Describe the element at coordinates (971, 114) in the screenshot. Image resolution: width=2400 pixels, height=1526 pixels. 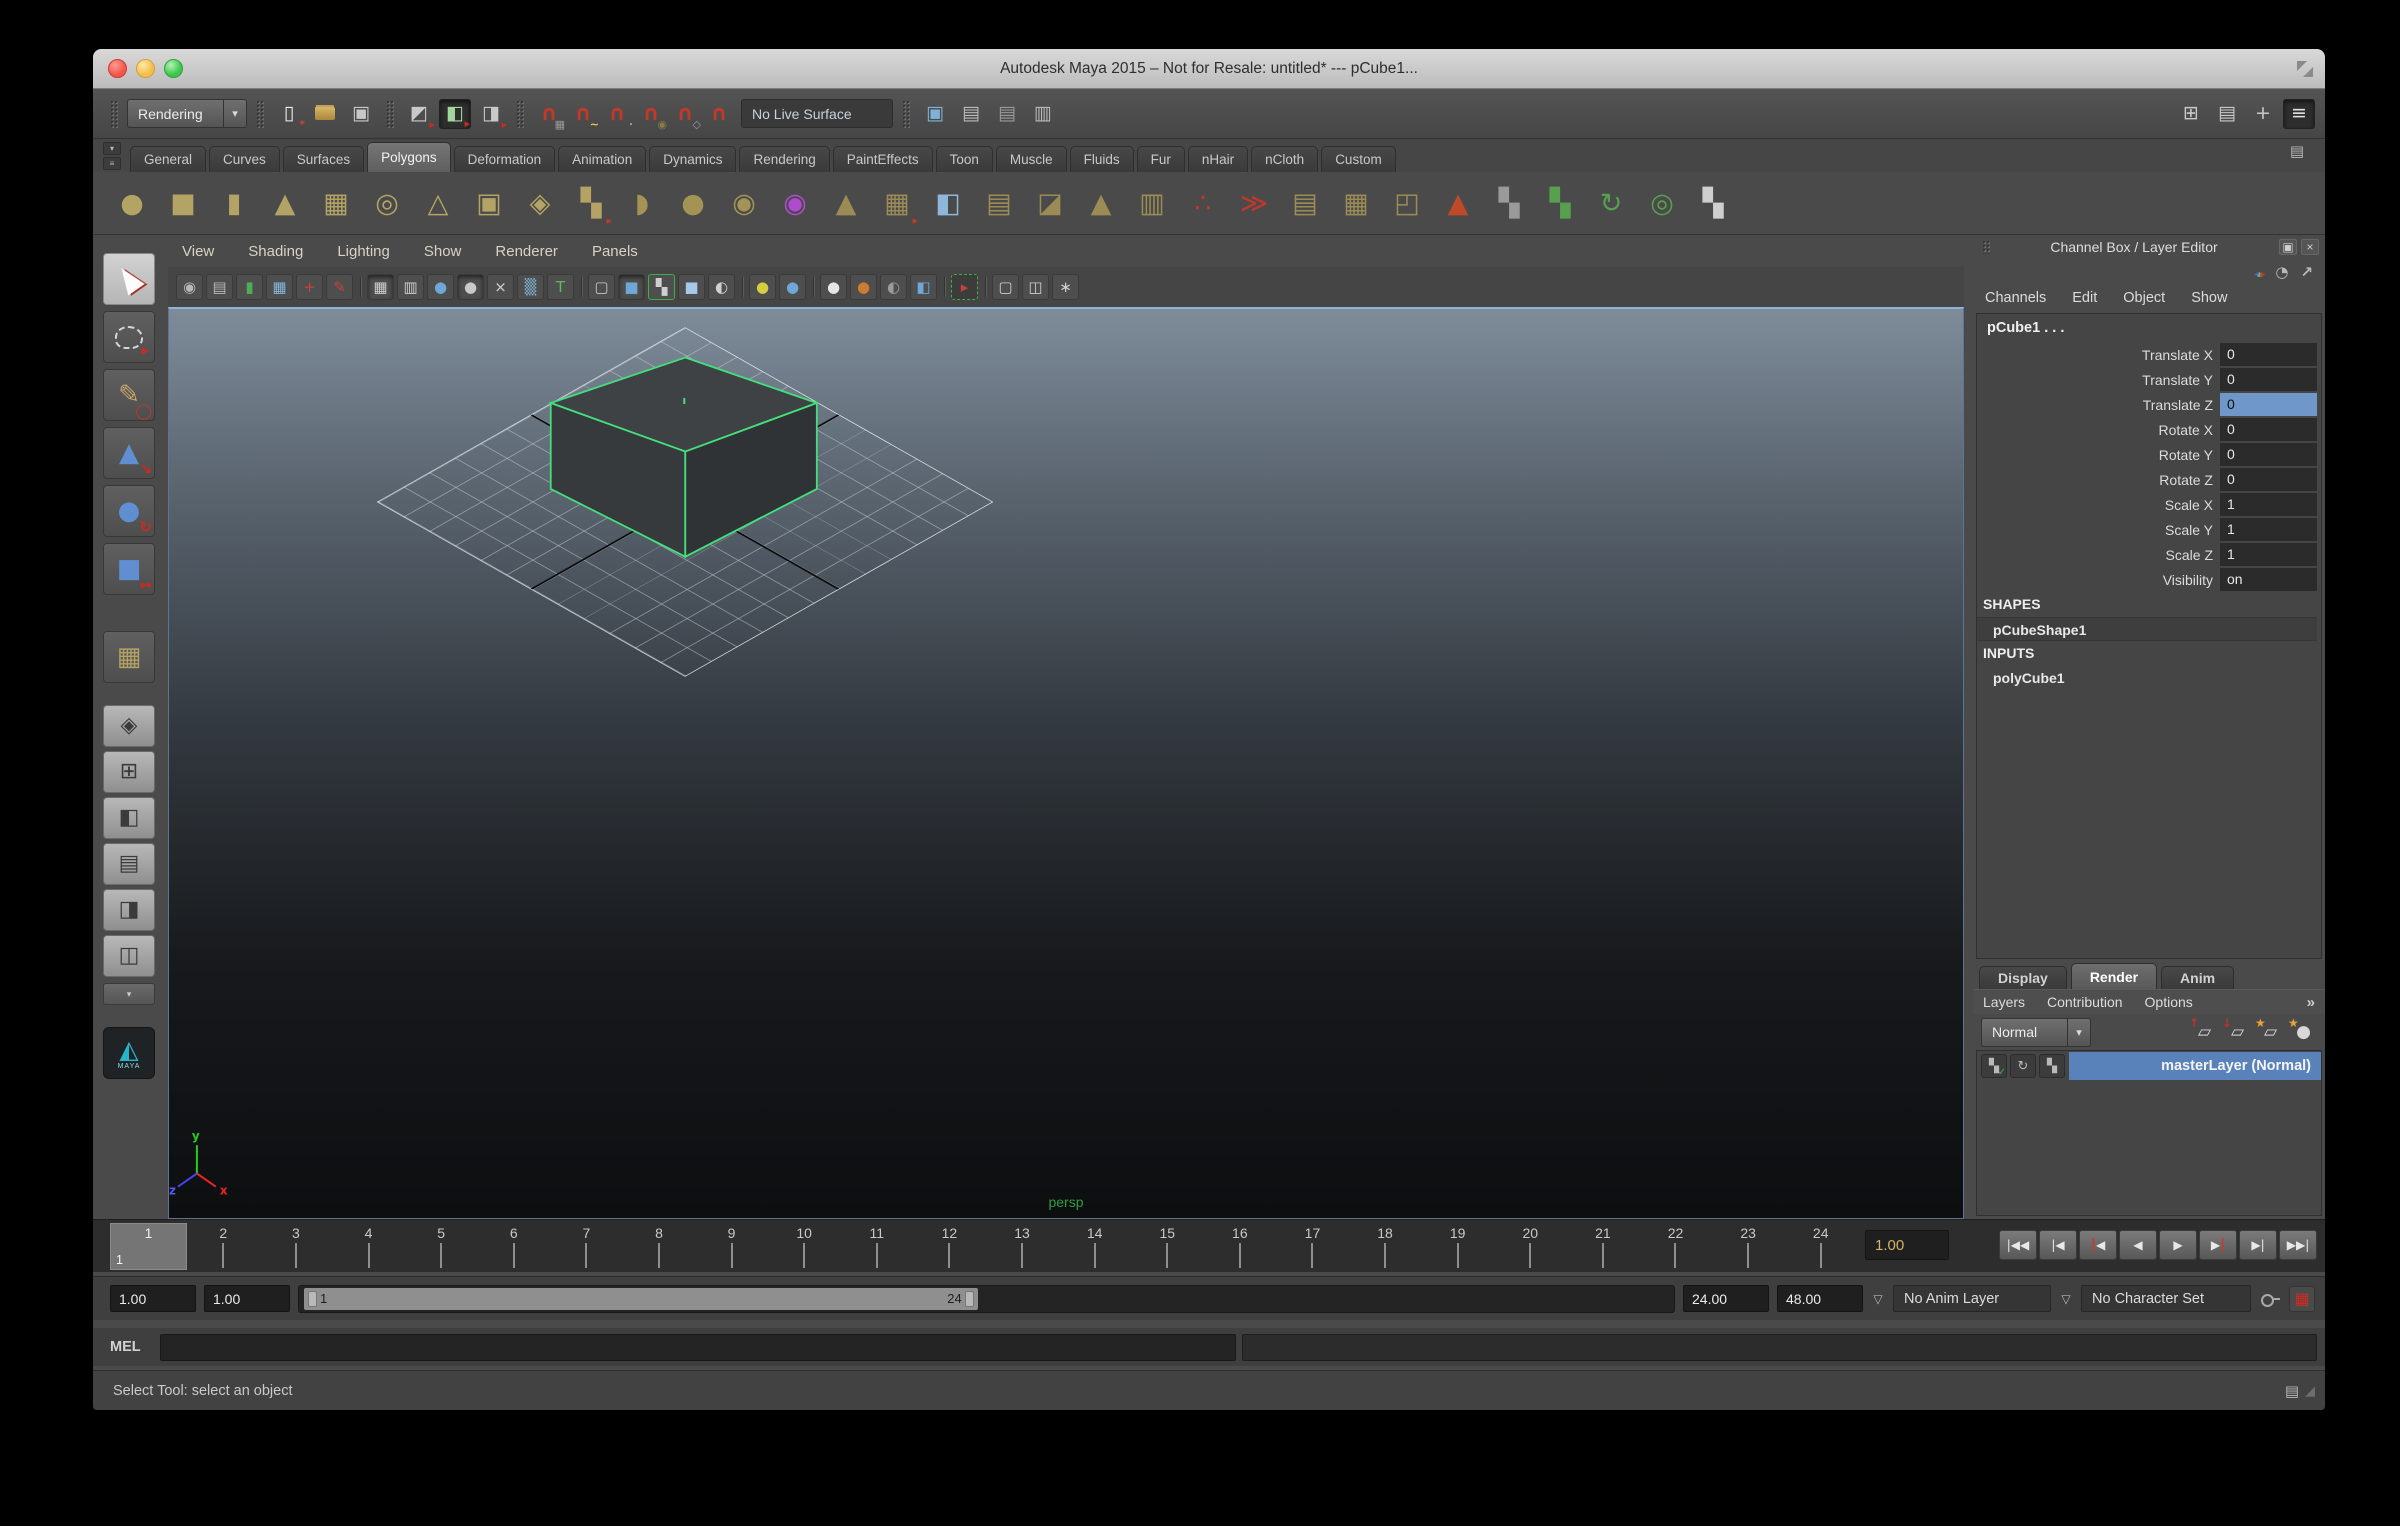
I see `render-current-frame-icon: ▤` at that location.